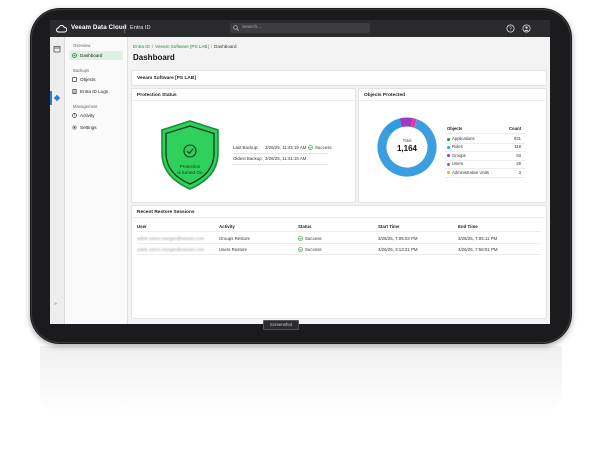  I want to click on sidebar-item-label: Dashboard, so click(91, 55).